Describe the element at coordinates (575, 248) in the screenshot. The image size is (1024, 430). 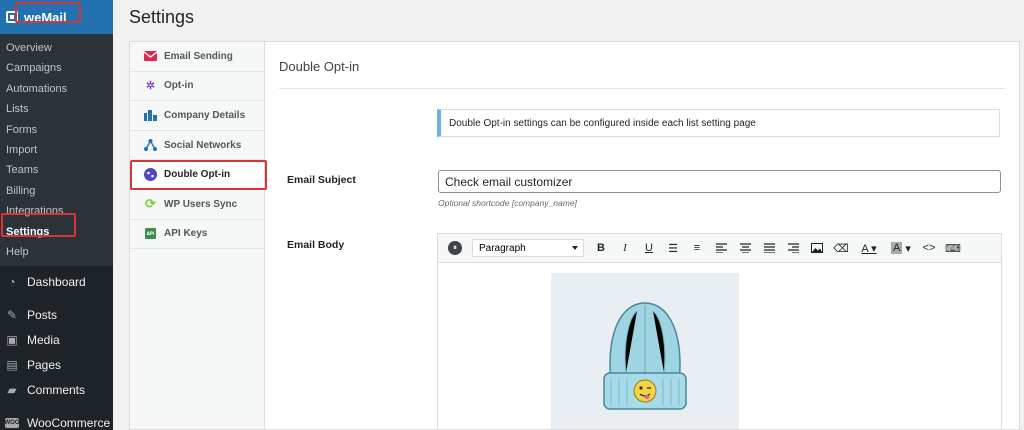
I see `chevron-down-icon` at that location.